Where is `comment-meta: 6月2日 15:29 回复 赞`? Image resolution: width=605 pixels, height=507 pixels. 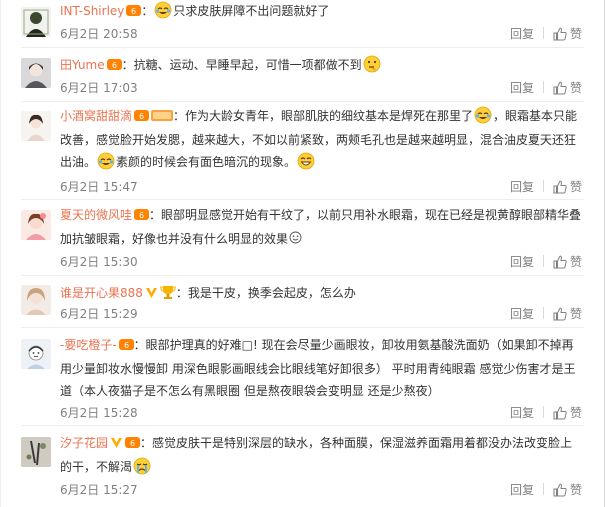 comment-meta: 6月2日 15:29 回复 赞 is located at coordinates (321, 313).